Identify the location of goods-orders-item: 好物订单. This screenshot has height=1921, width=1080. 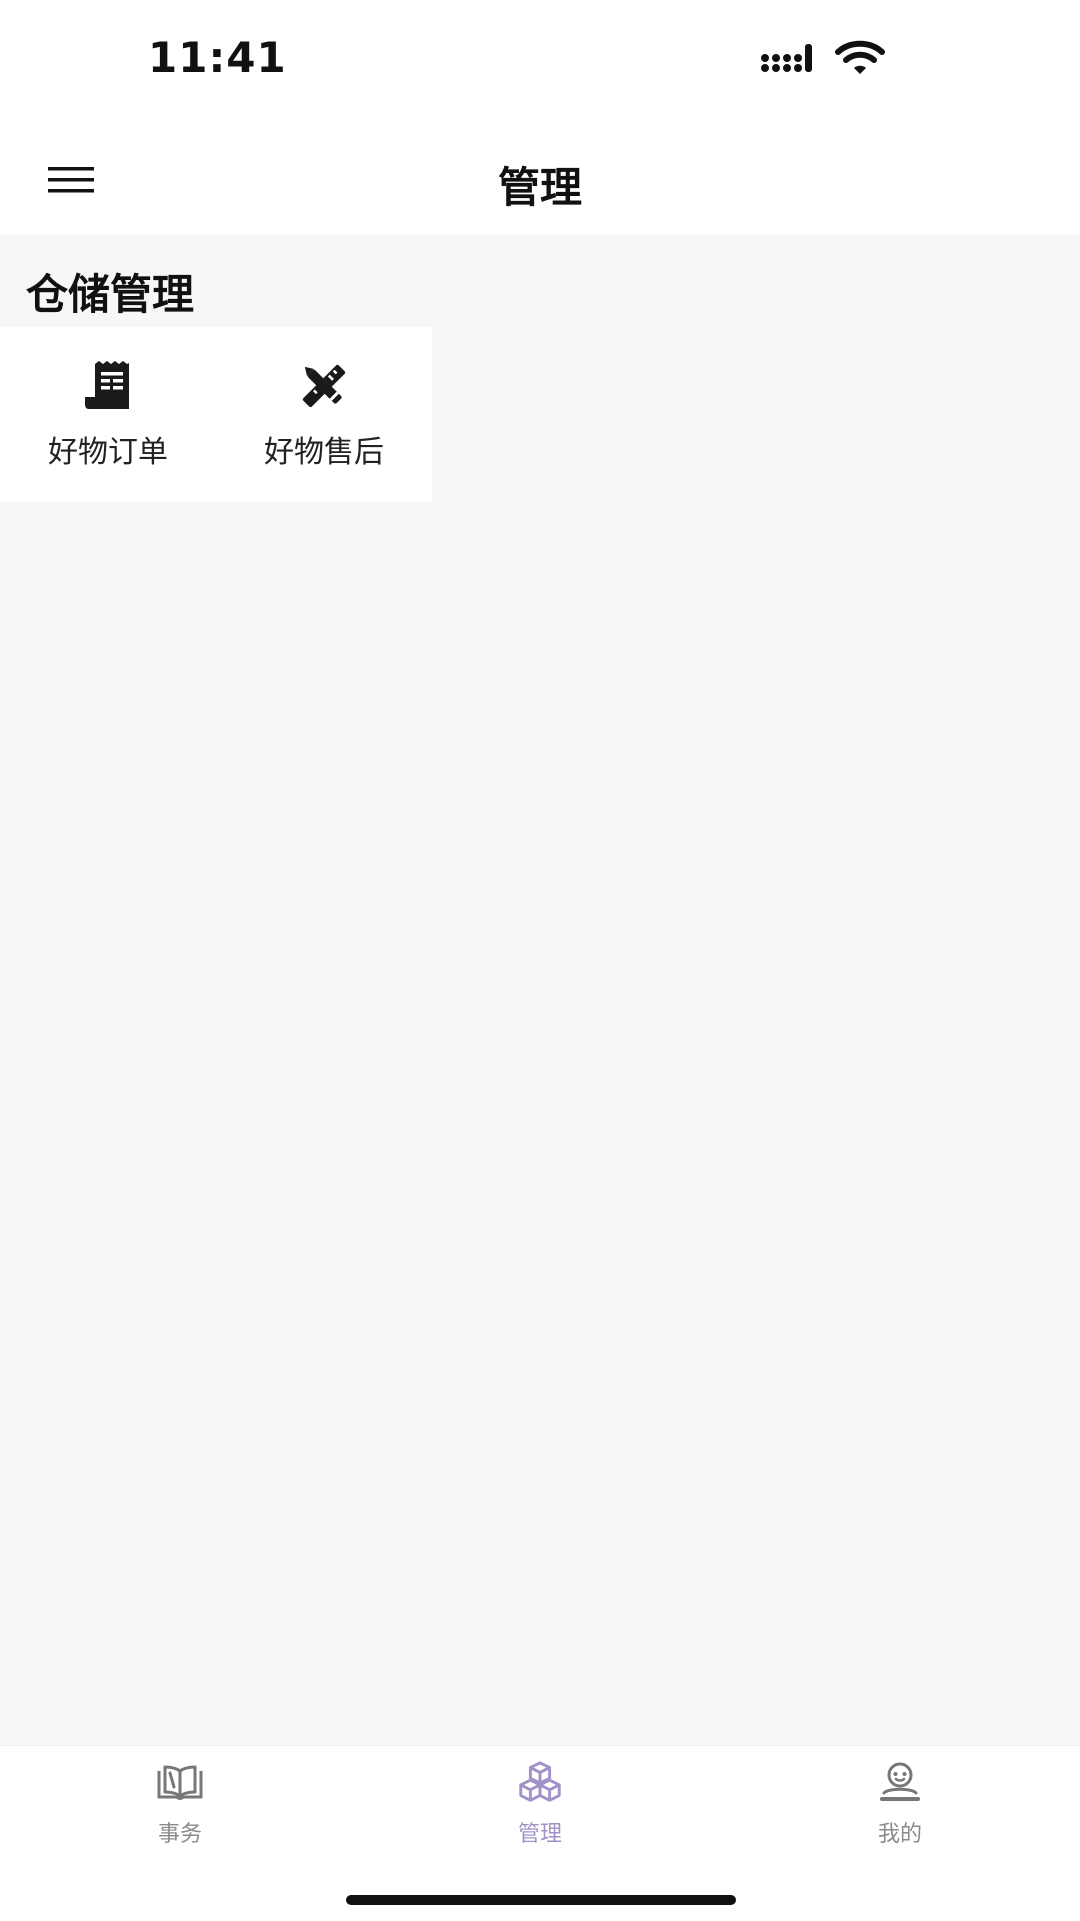
(108, 414).